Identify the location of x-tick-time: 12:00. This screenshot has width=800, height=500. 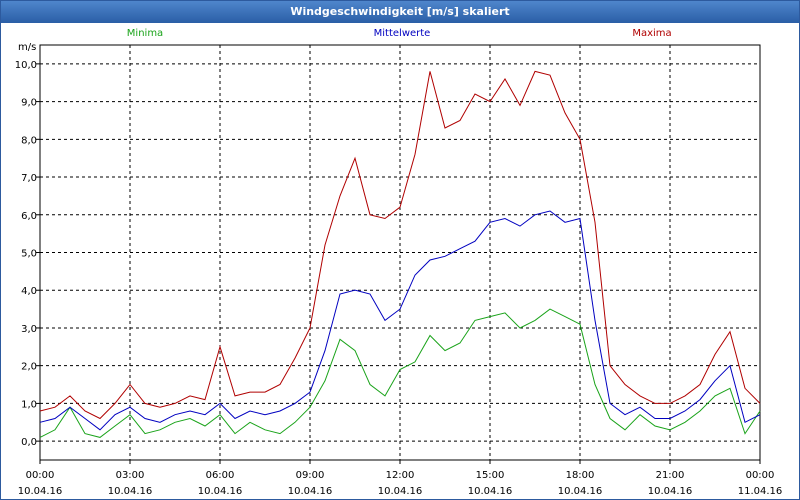
(400, 475).